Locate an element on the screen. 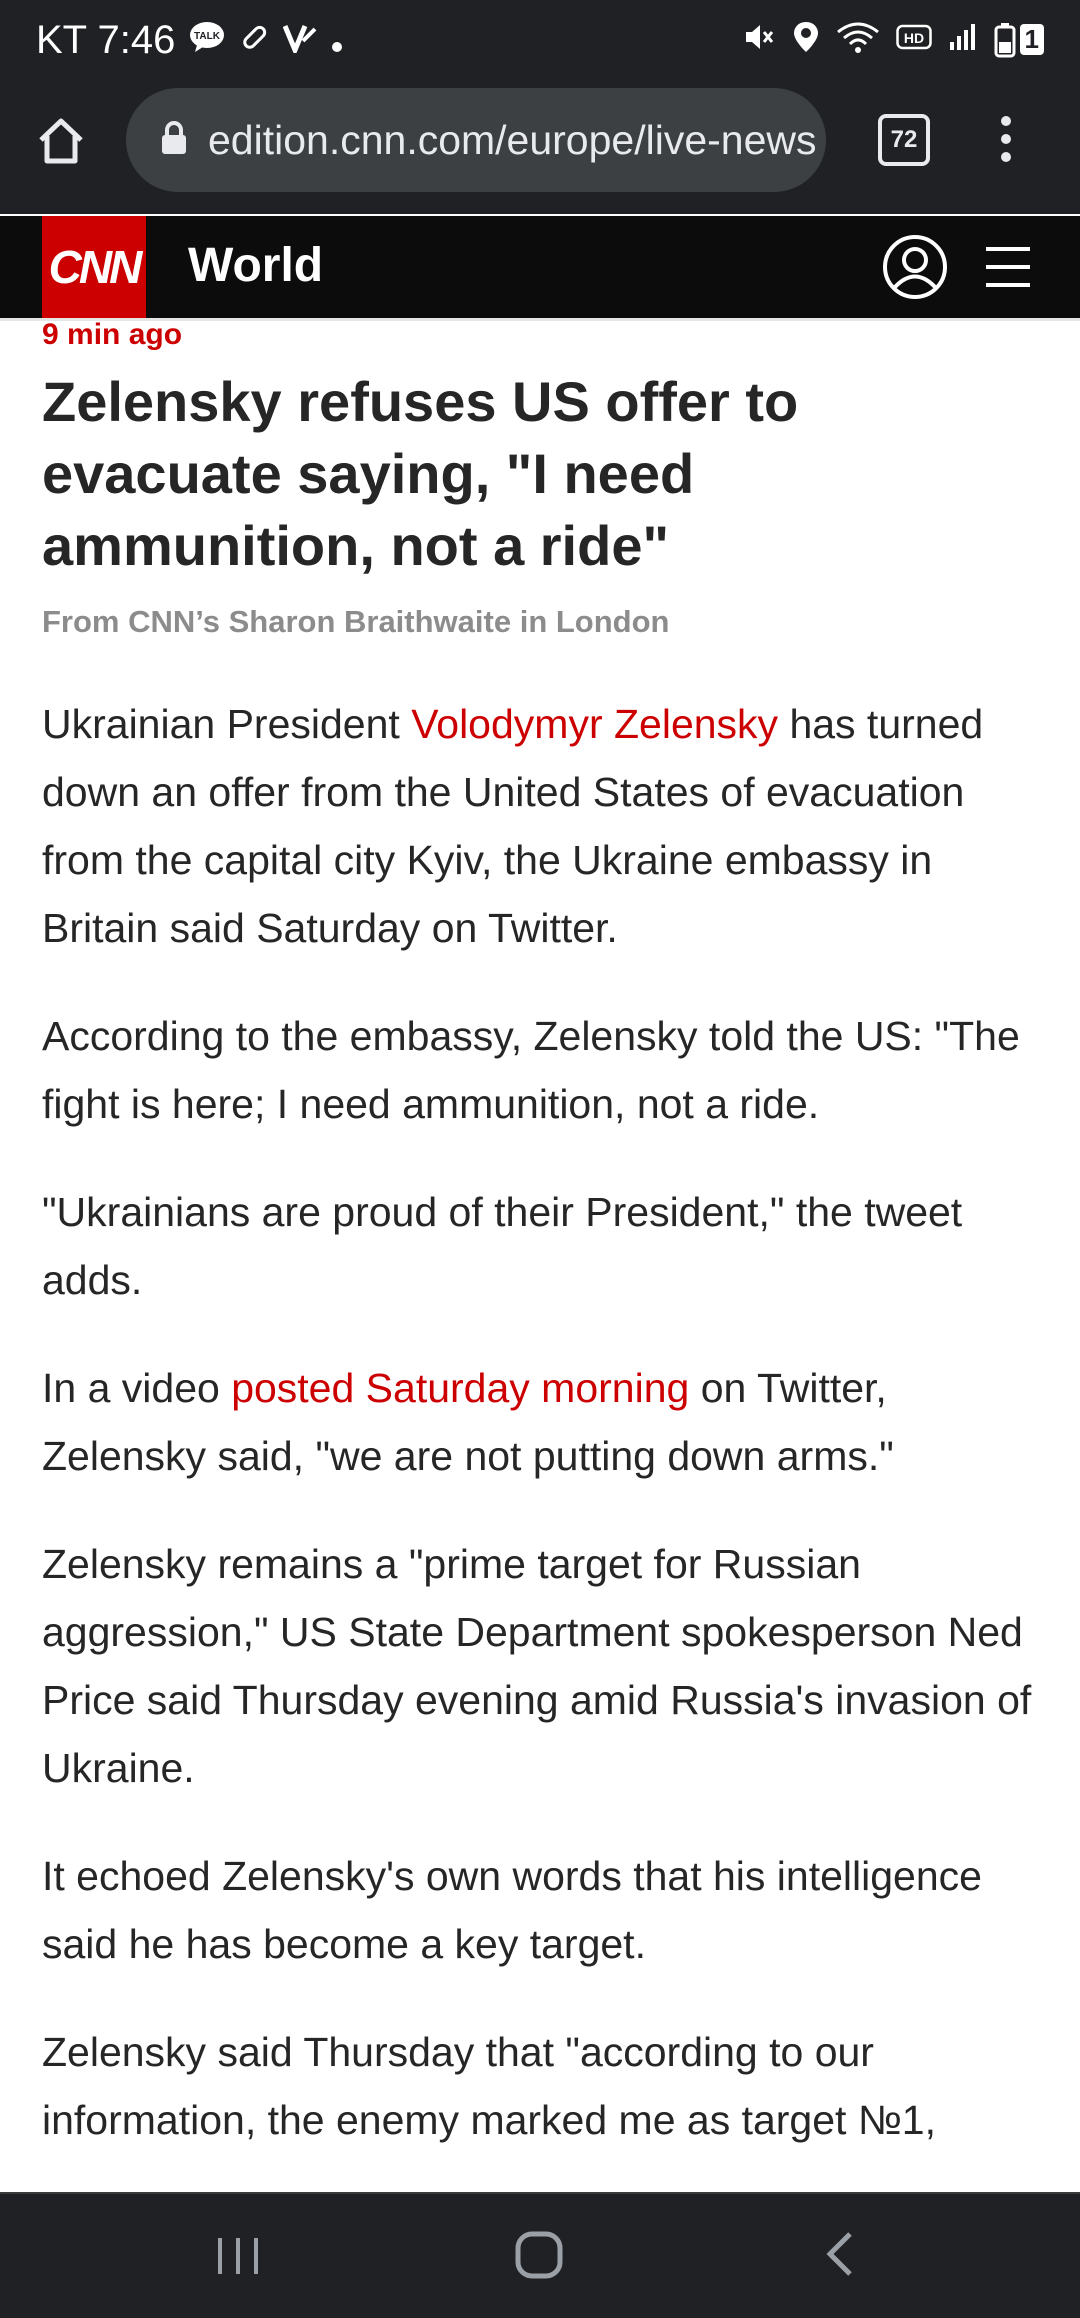 The height and width of the screenshot is (2318, 1080). mute-icon is located at coordinates (759, 39).